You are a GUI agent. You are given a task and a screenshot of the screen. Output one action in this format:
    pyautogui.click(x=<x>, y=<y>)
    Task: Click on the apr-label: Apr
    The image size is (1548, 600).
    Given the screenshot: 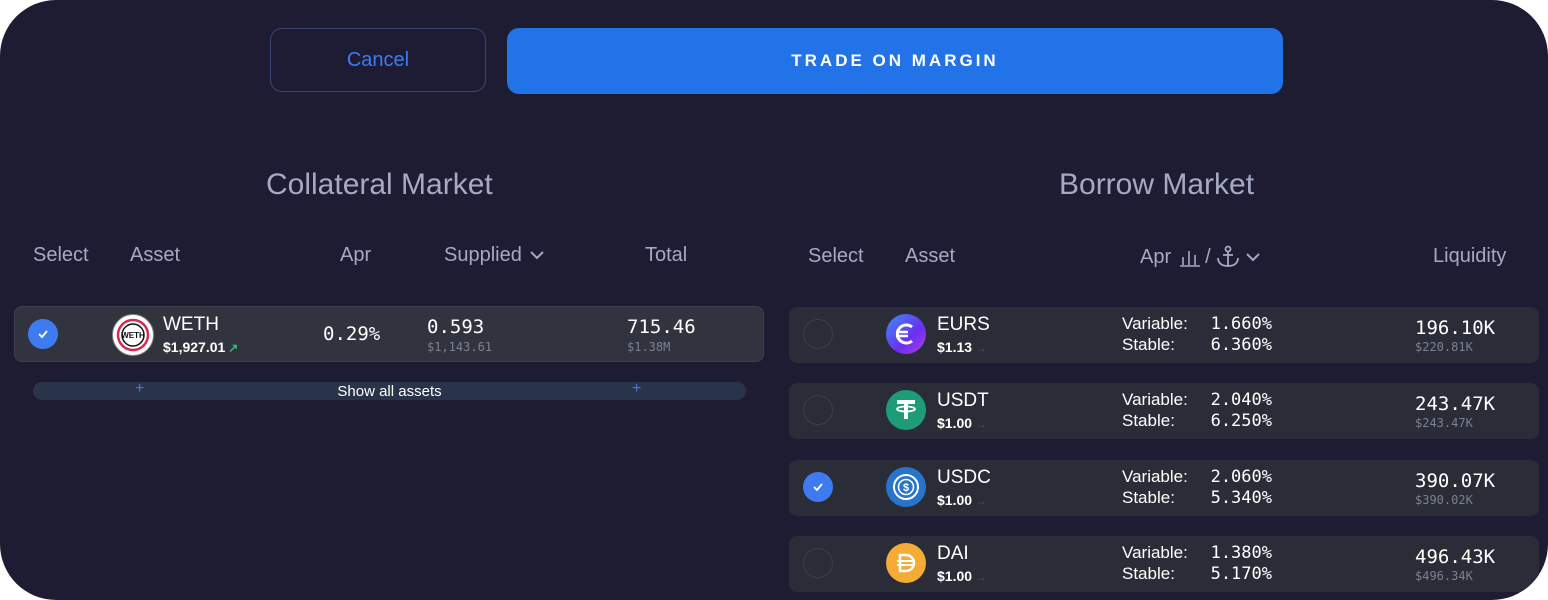 What is the action you would take?
    pyautogui.click(x=1156, y=256)
    